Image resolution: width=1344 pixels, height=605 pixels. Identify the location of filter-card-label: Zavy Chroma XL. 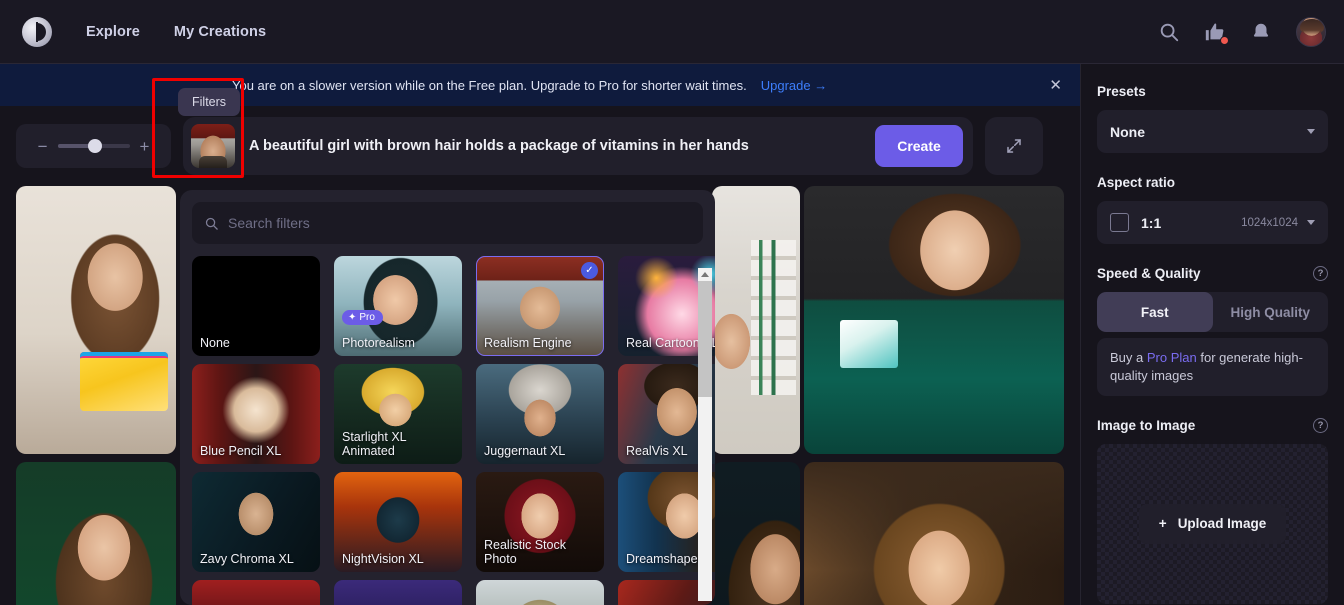
(247, 559).